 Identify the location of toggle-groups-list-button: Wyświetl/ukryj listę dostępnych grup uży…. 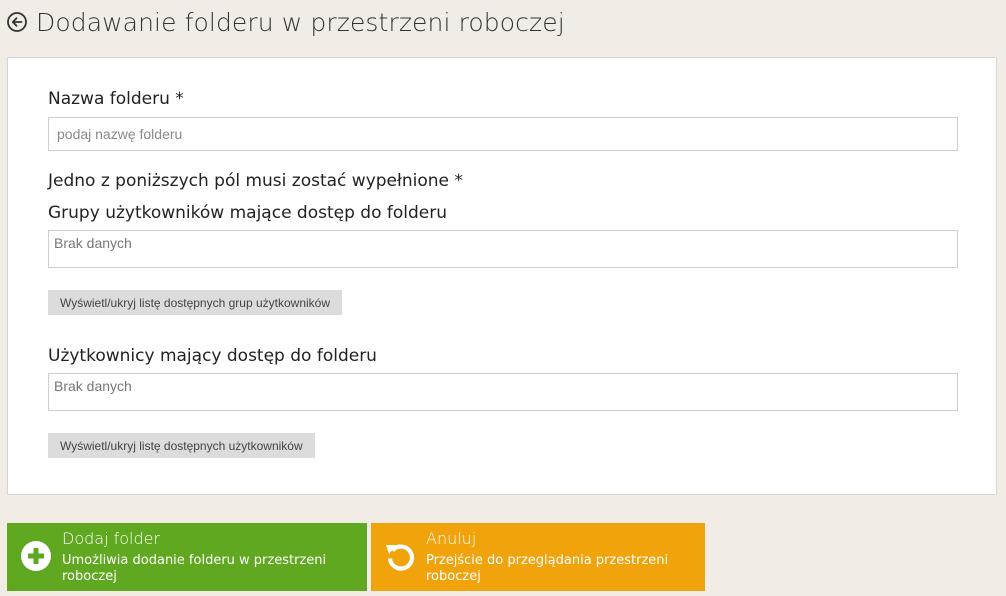
(195, 302).